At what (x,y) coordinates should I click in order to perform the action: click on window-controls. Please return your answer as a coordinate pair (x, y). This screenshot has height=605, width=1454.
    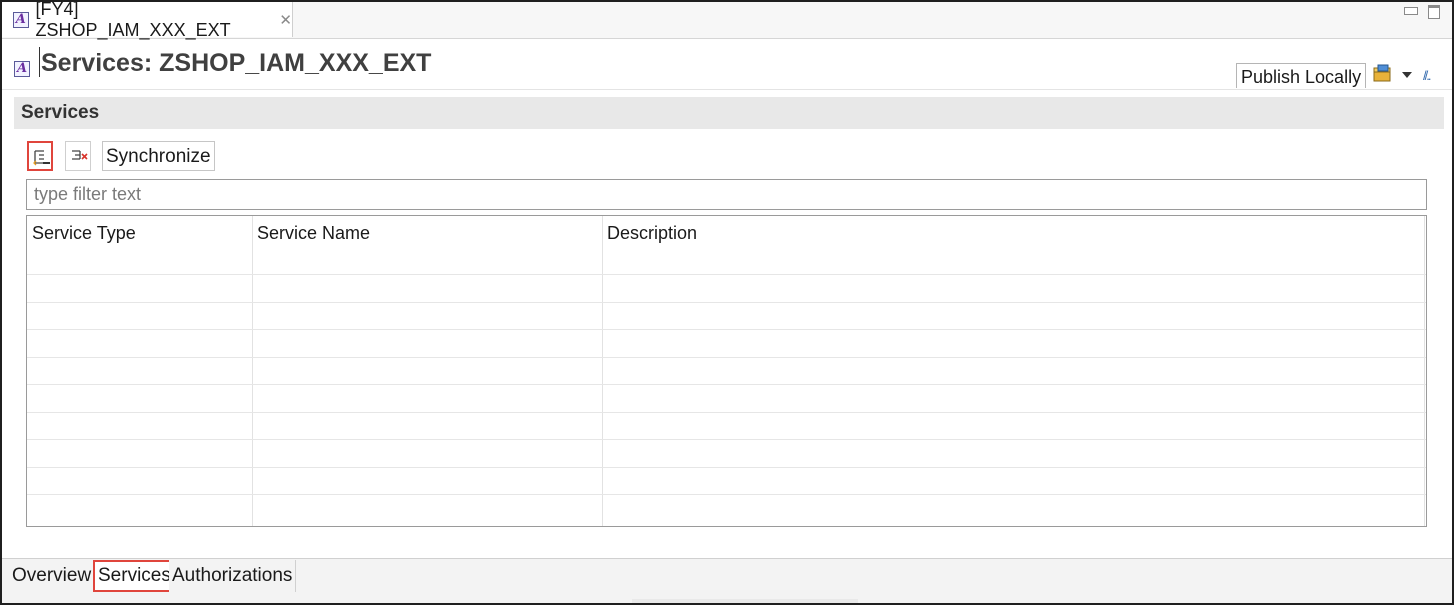
    Looking at the image, I should click on (1422, 12).